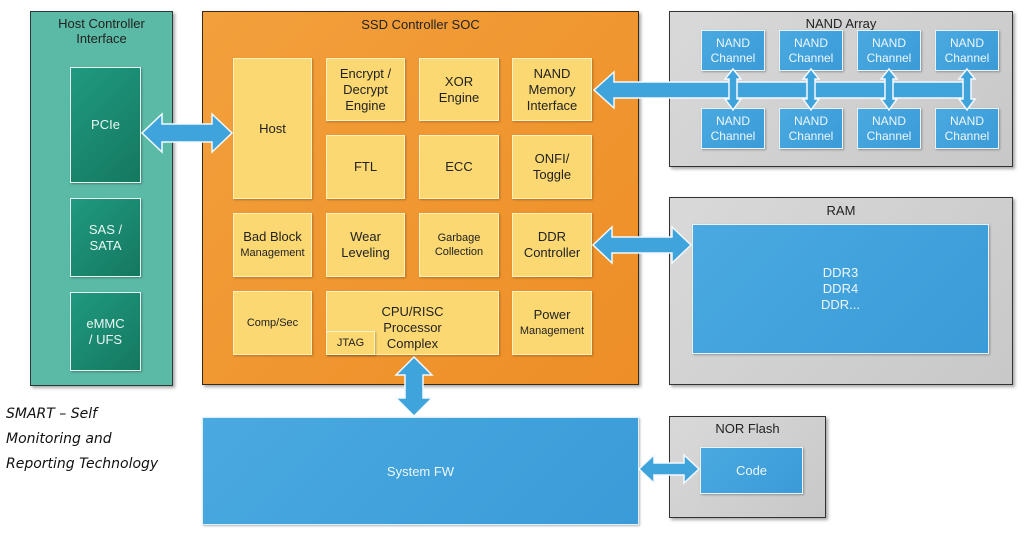  I want to click on system-fw-code-arrow, so click(669, 469).